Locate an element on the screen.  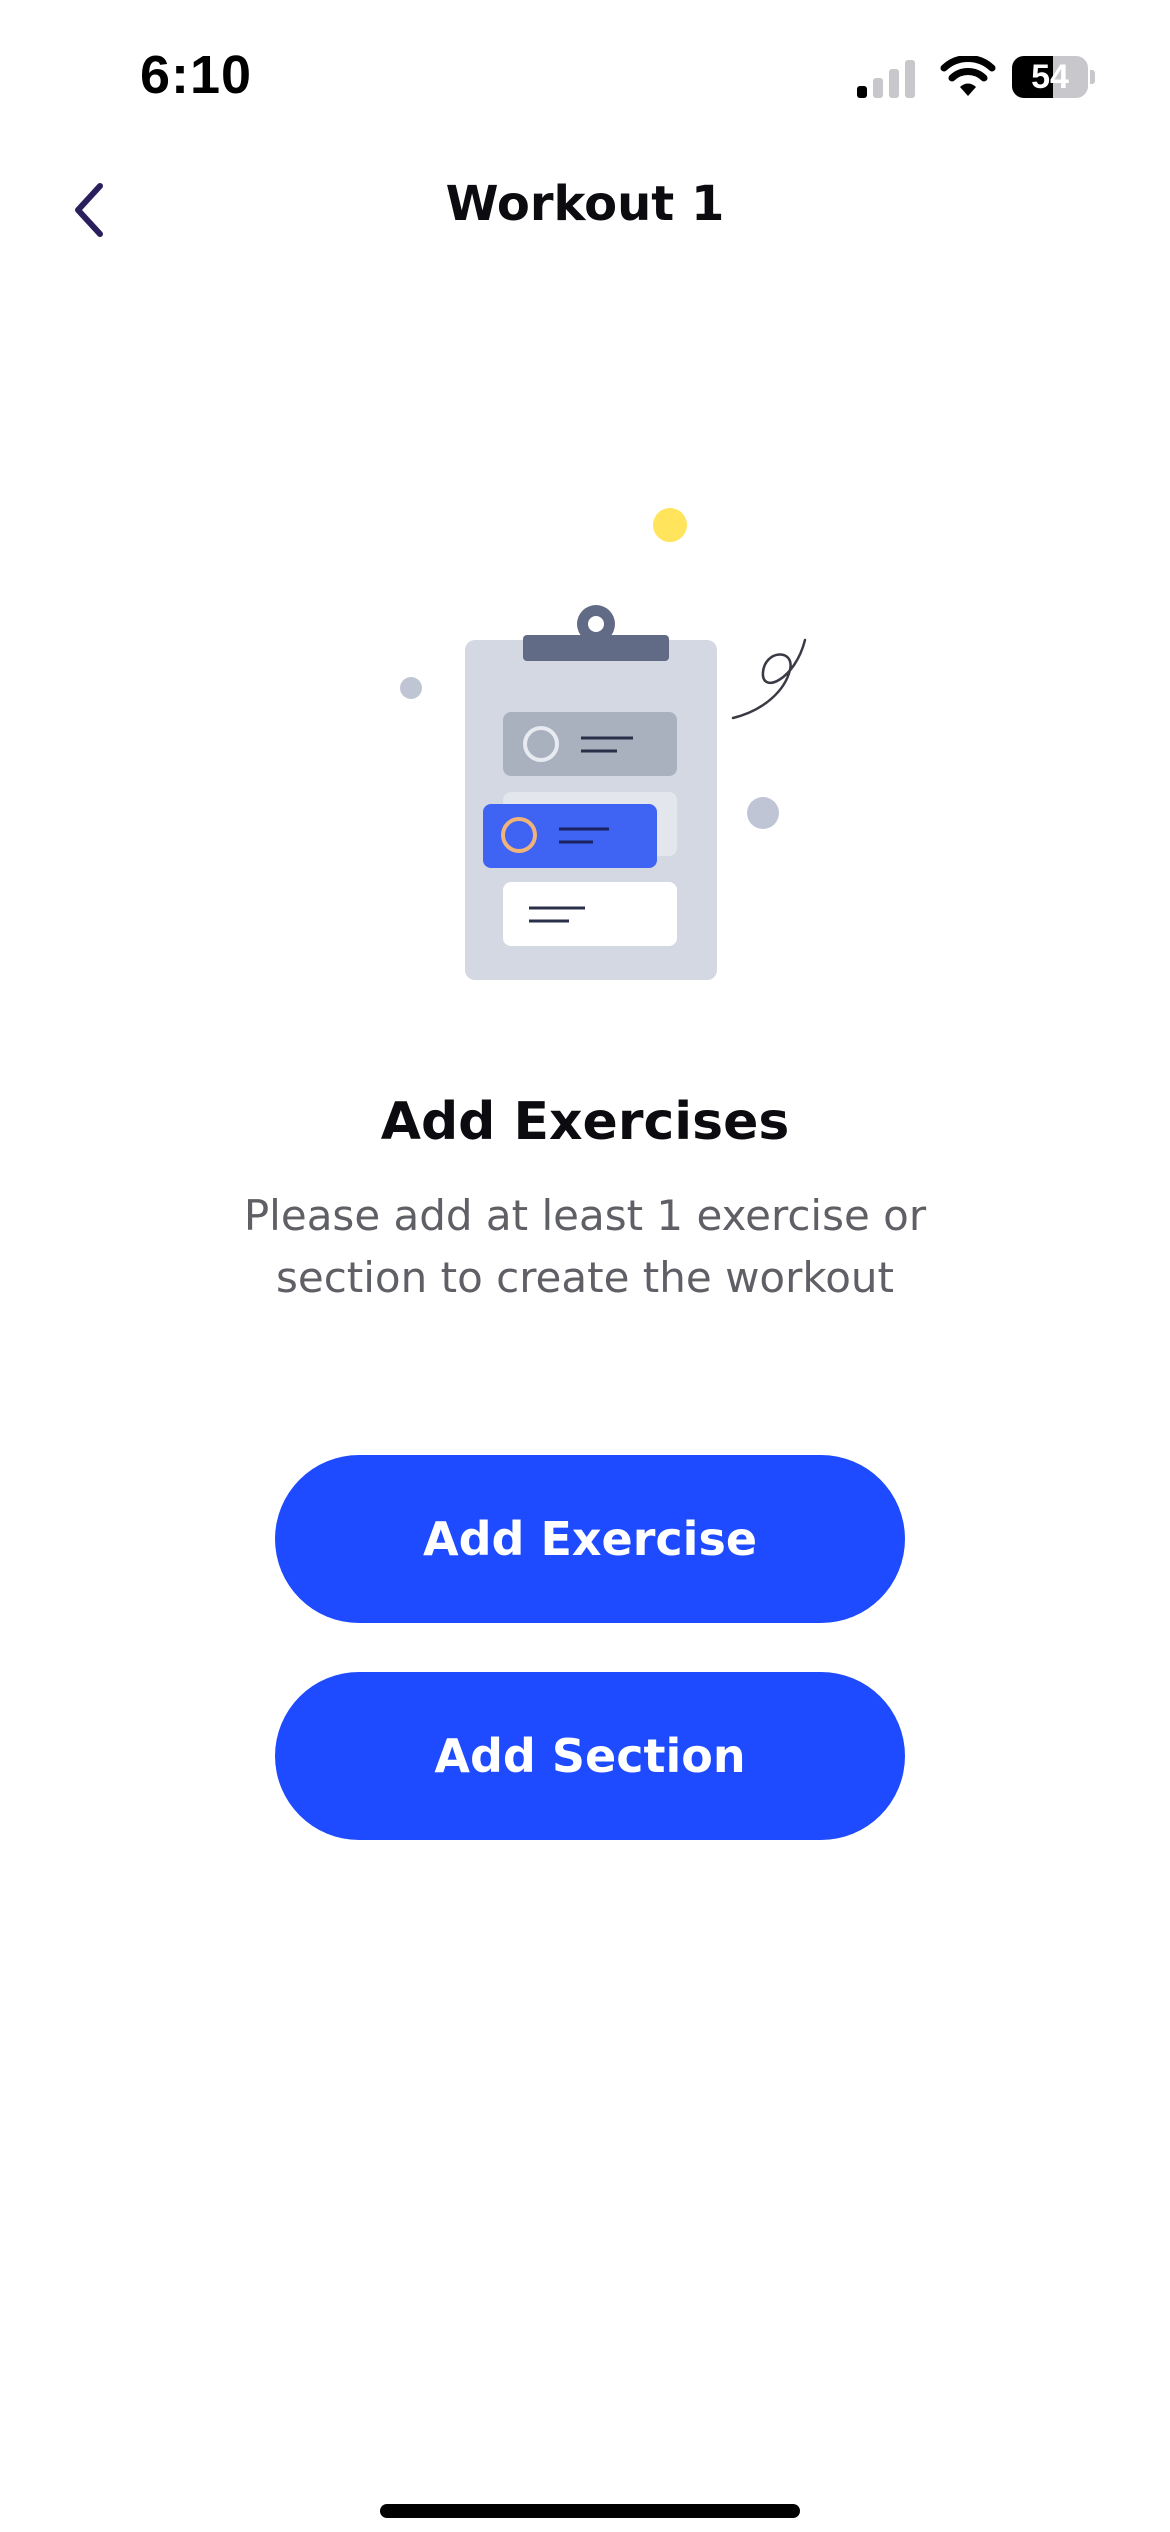
battery-tip is located at coordinates (1092, 77).